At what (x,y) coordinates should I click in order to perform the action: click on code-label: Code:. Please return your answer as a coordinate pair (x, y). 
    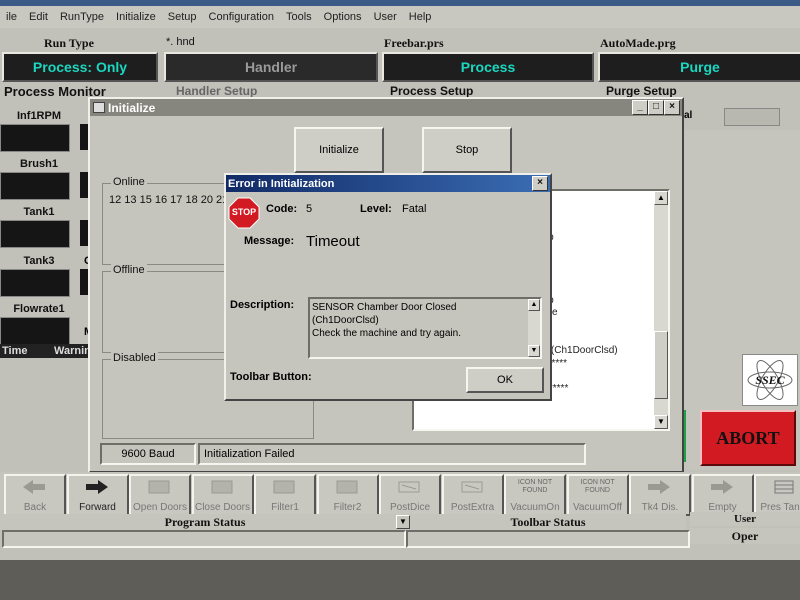
    Looking at the image, I should click on (282, 209).